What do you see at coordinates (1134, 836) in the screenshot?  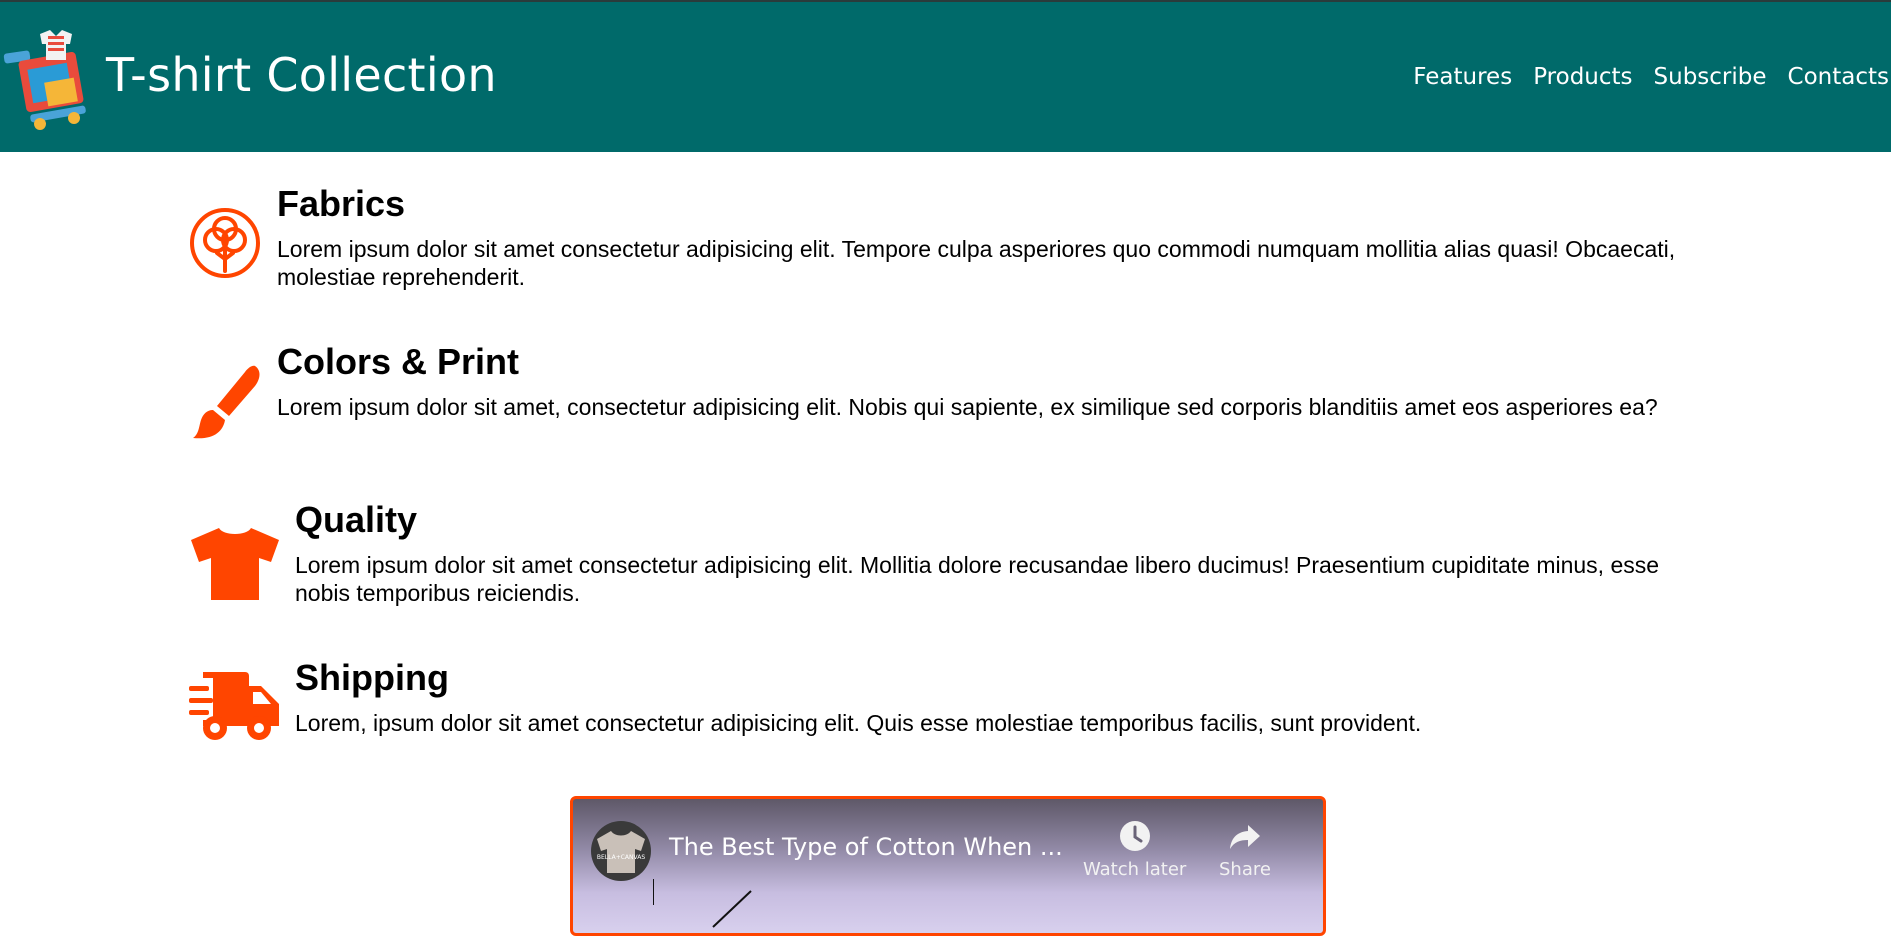 I see `clock-icon` at bounding box center [1134, 836].